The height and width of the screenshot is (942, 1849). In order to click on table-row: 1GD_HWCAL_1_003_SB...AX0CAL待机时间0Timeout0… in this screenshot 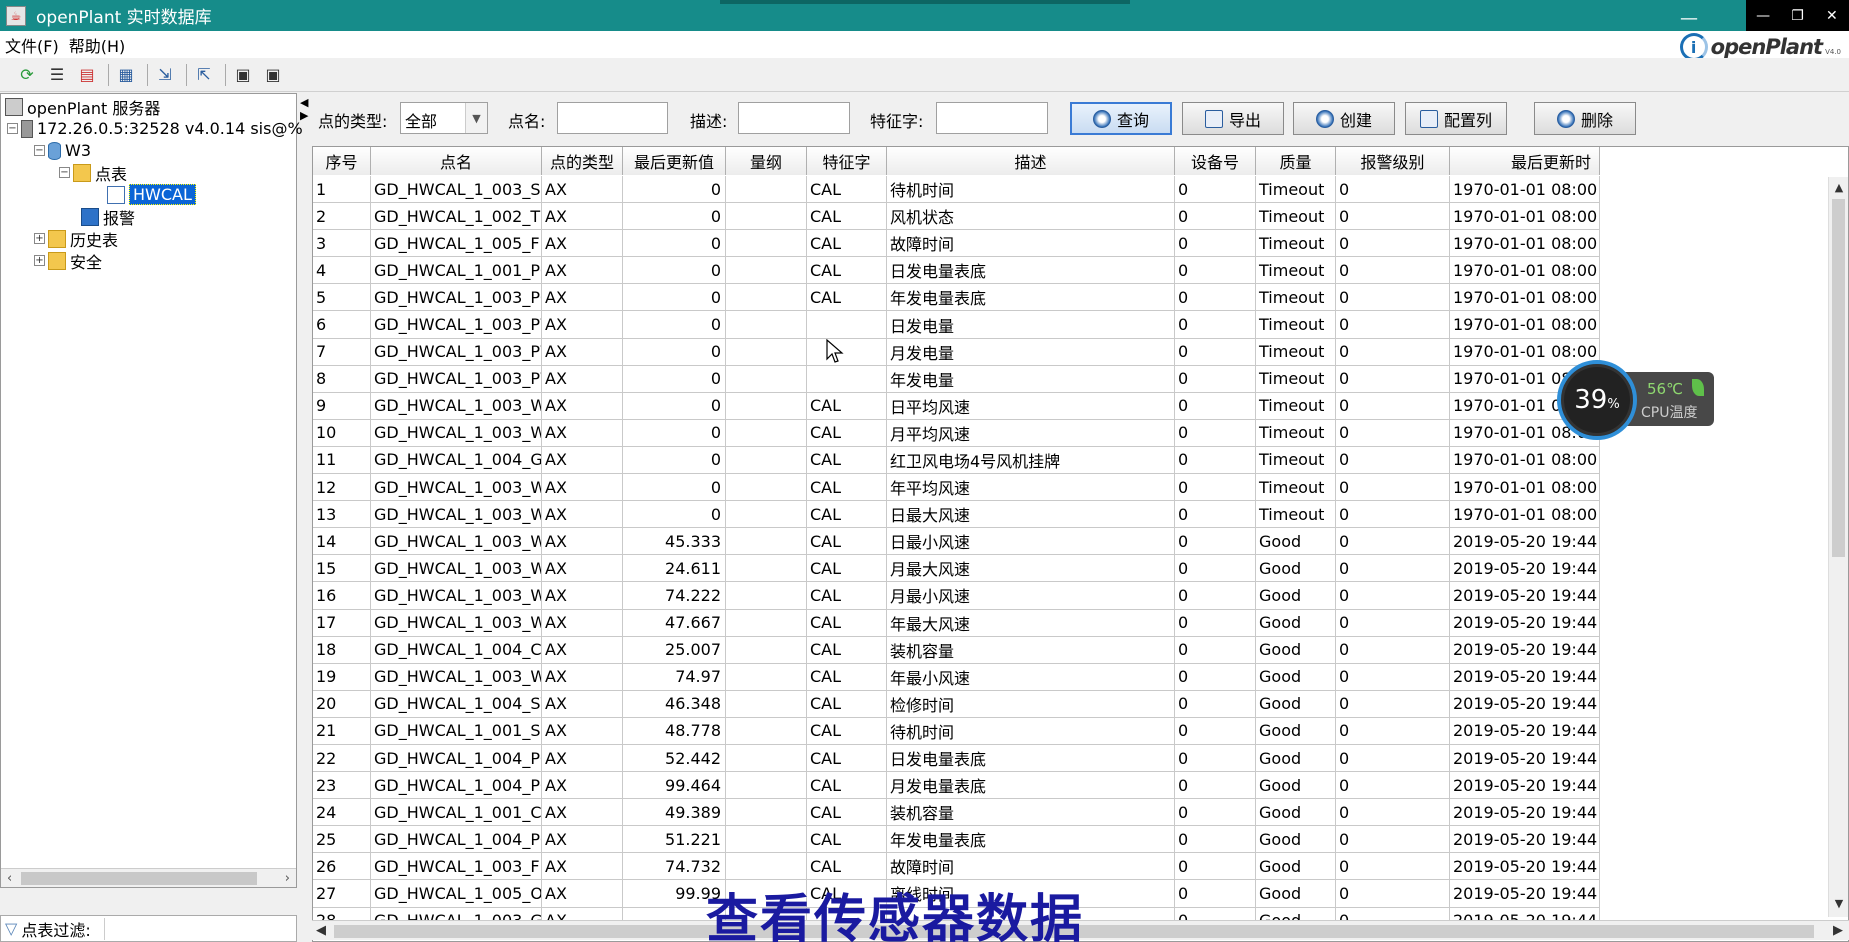, I will do `click(956, 190)`.